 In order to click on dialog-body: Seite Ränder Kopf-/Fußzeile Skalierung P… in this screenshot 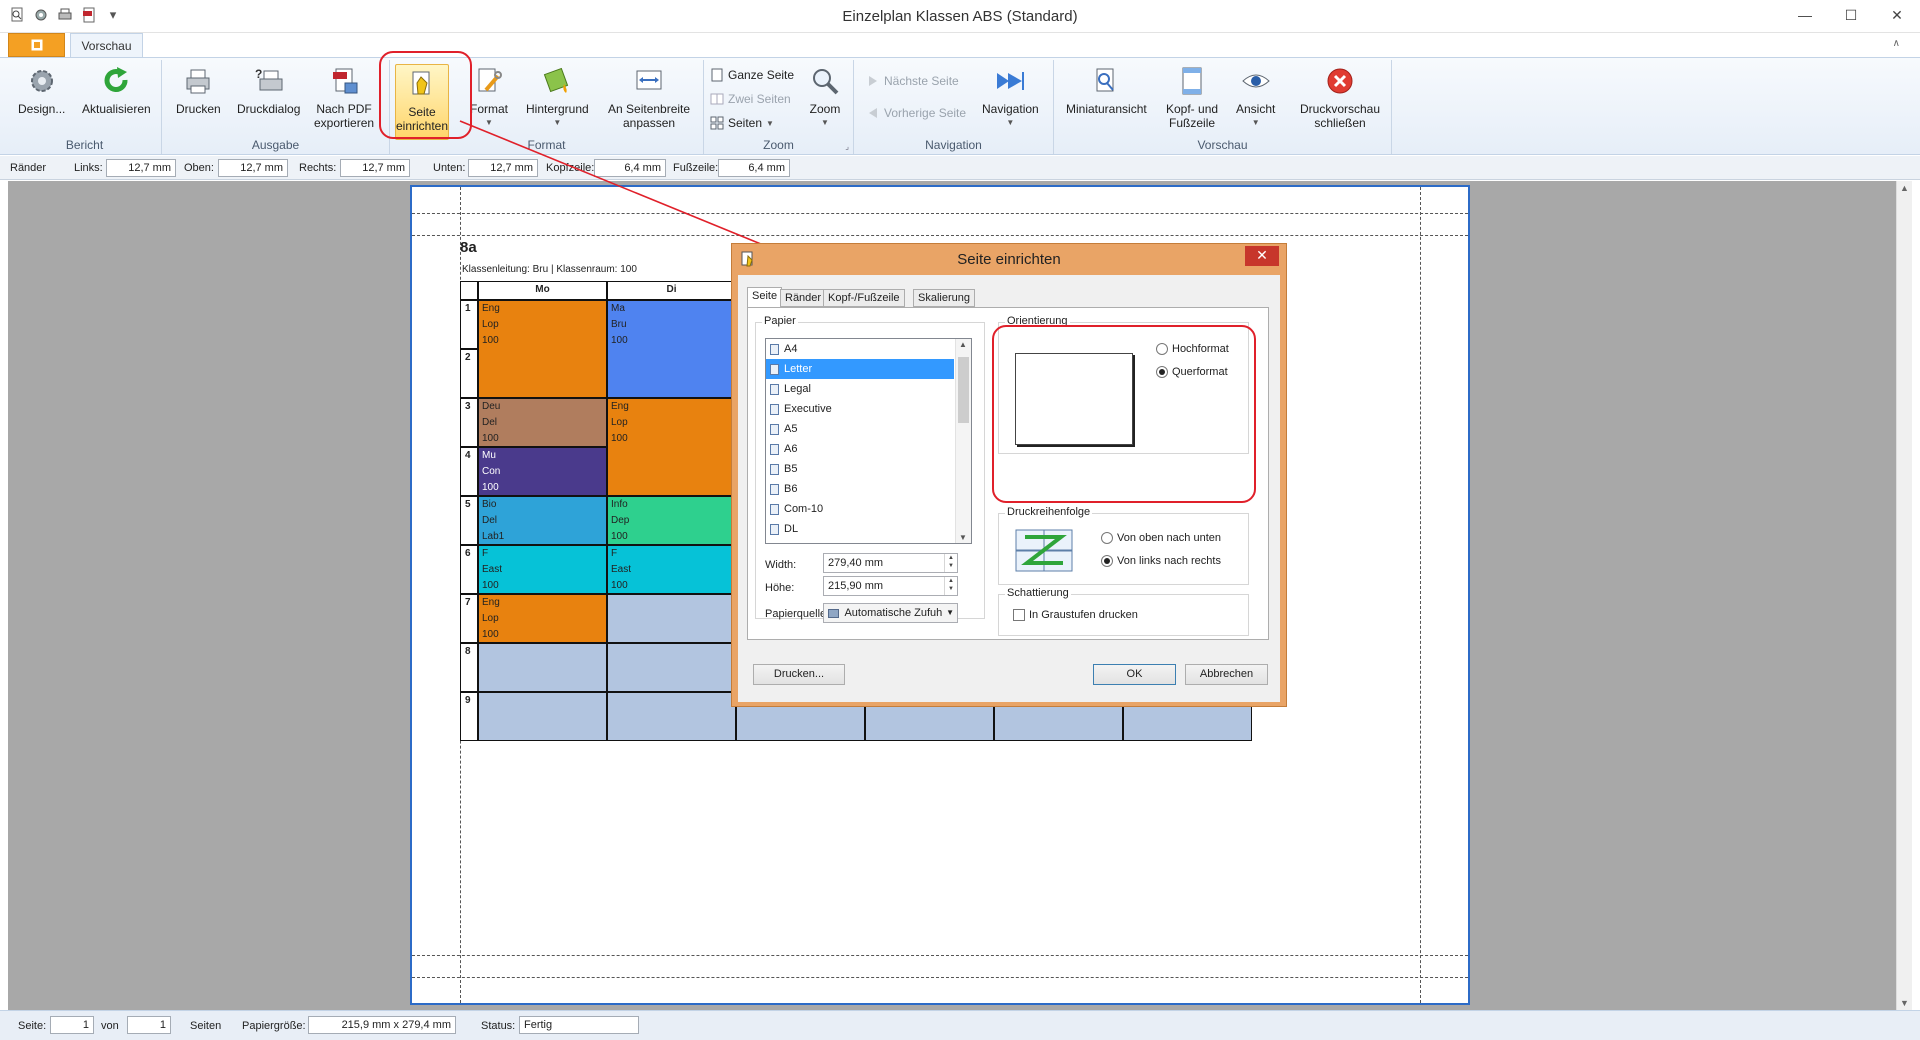, I will do `click(1009, 488)`.